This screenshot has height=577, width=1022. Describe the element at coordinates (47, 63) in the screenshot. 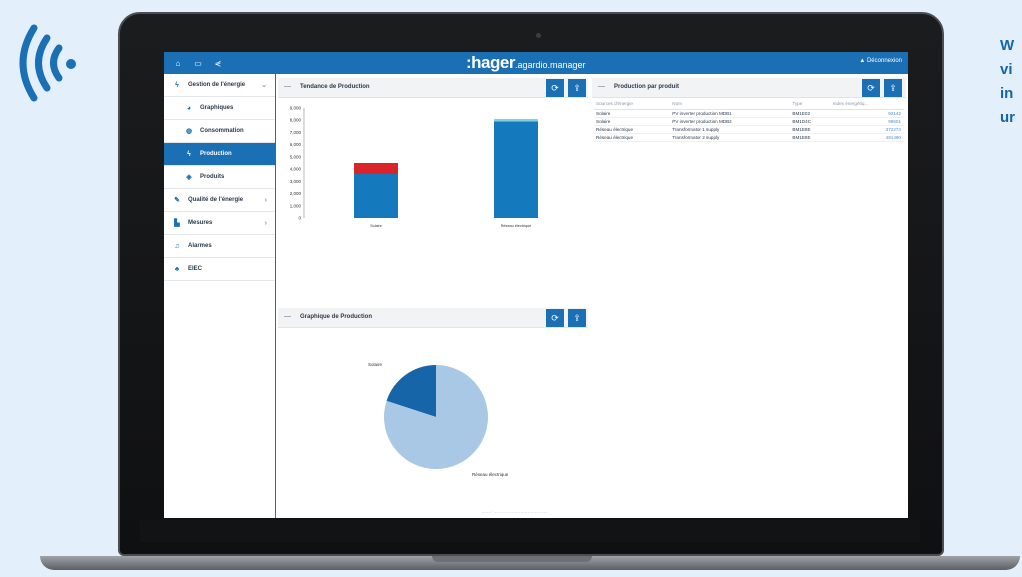

I see `wireless-signal-icon` at that location.